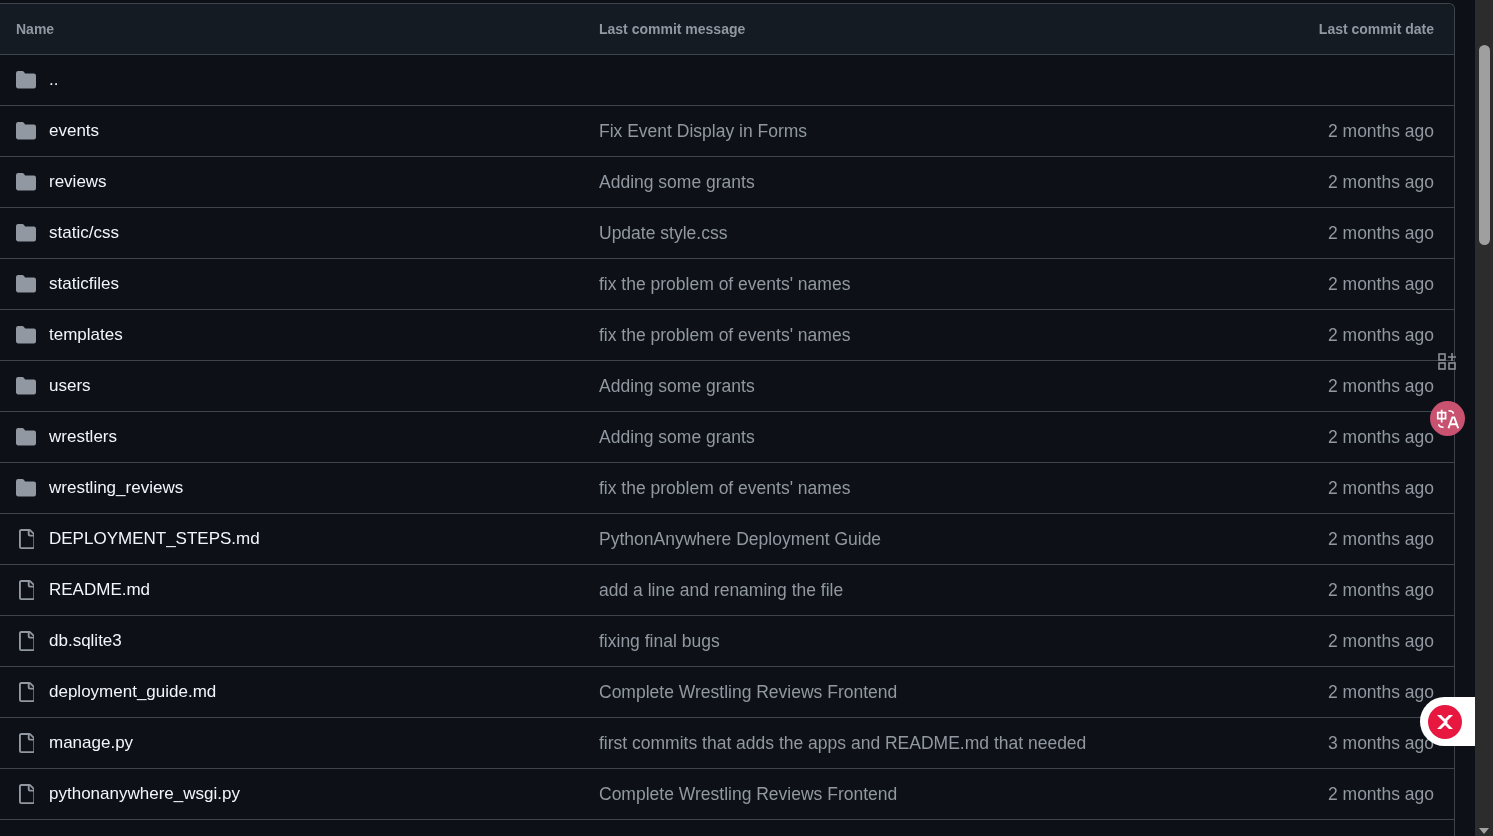  Describe the element at coordinates (663, 232) in the screenshot. I see `commit-message-link: Update style.css` at that location.